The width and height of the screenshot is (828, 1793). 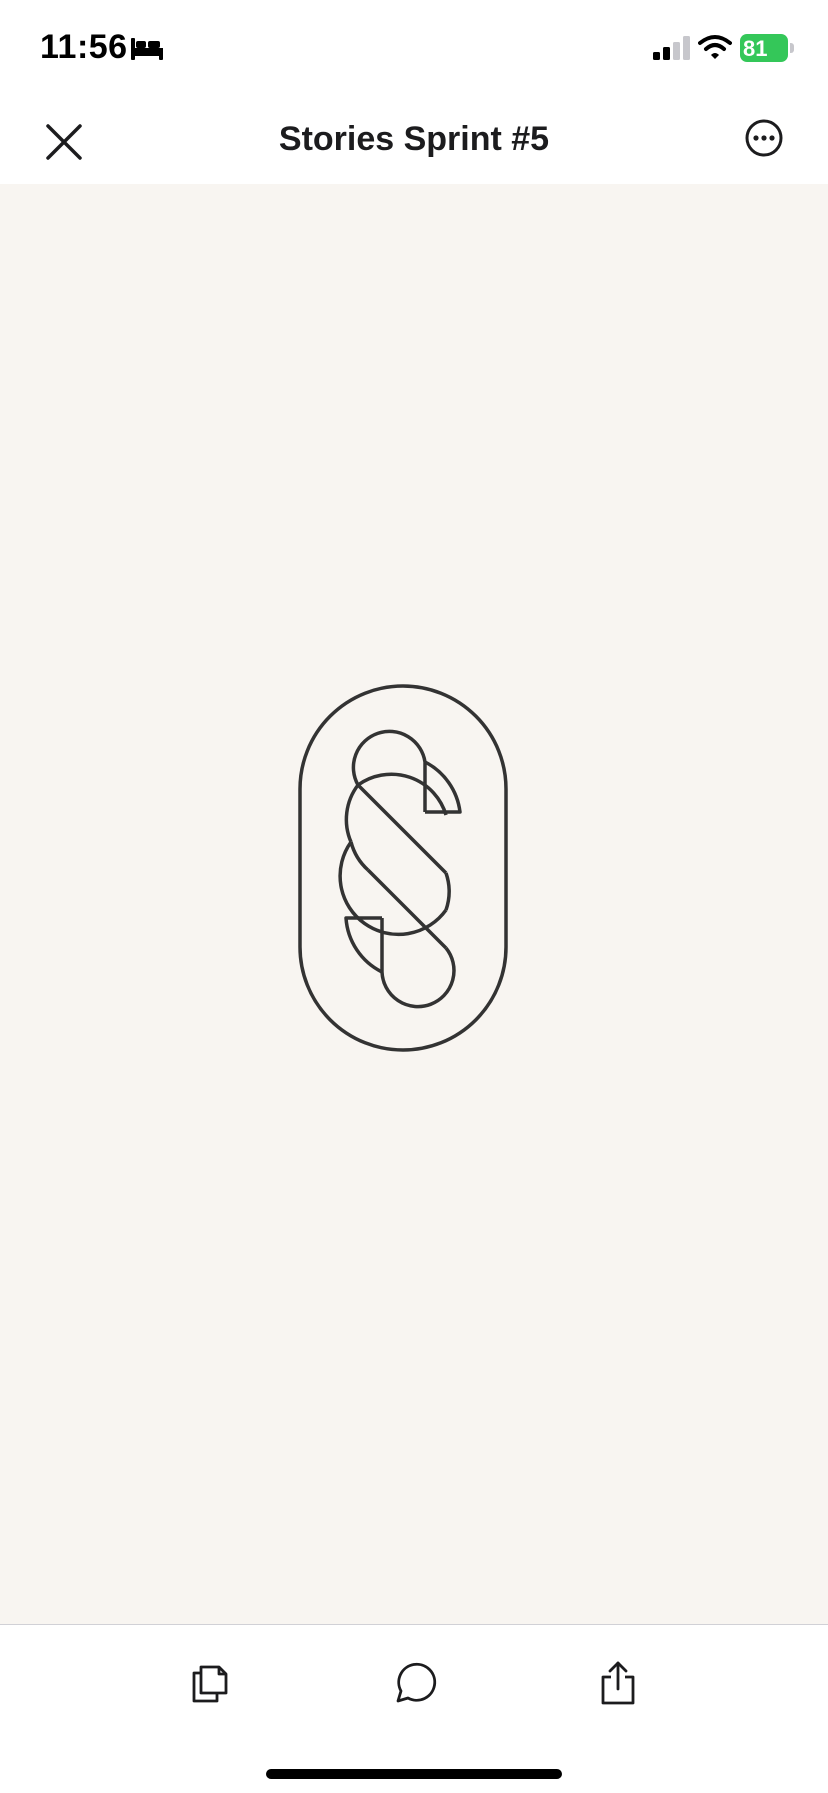 I want to click on comment-icon, so click(x=416, y=1682).